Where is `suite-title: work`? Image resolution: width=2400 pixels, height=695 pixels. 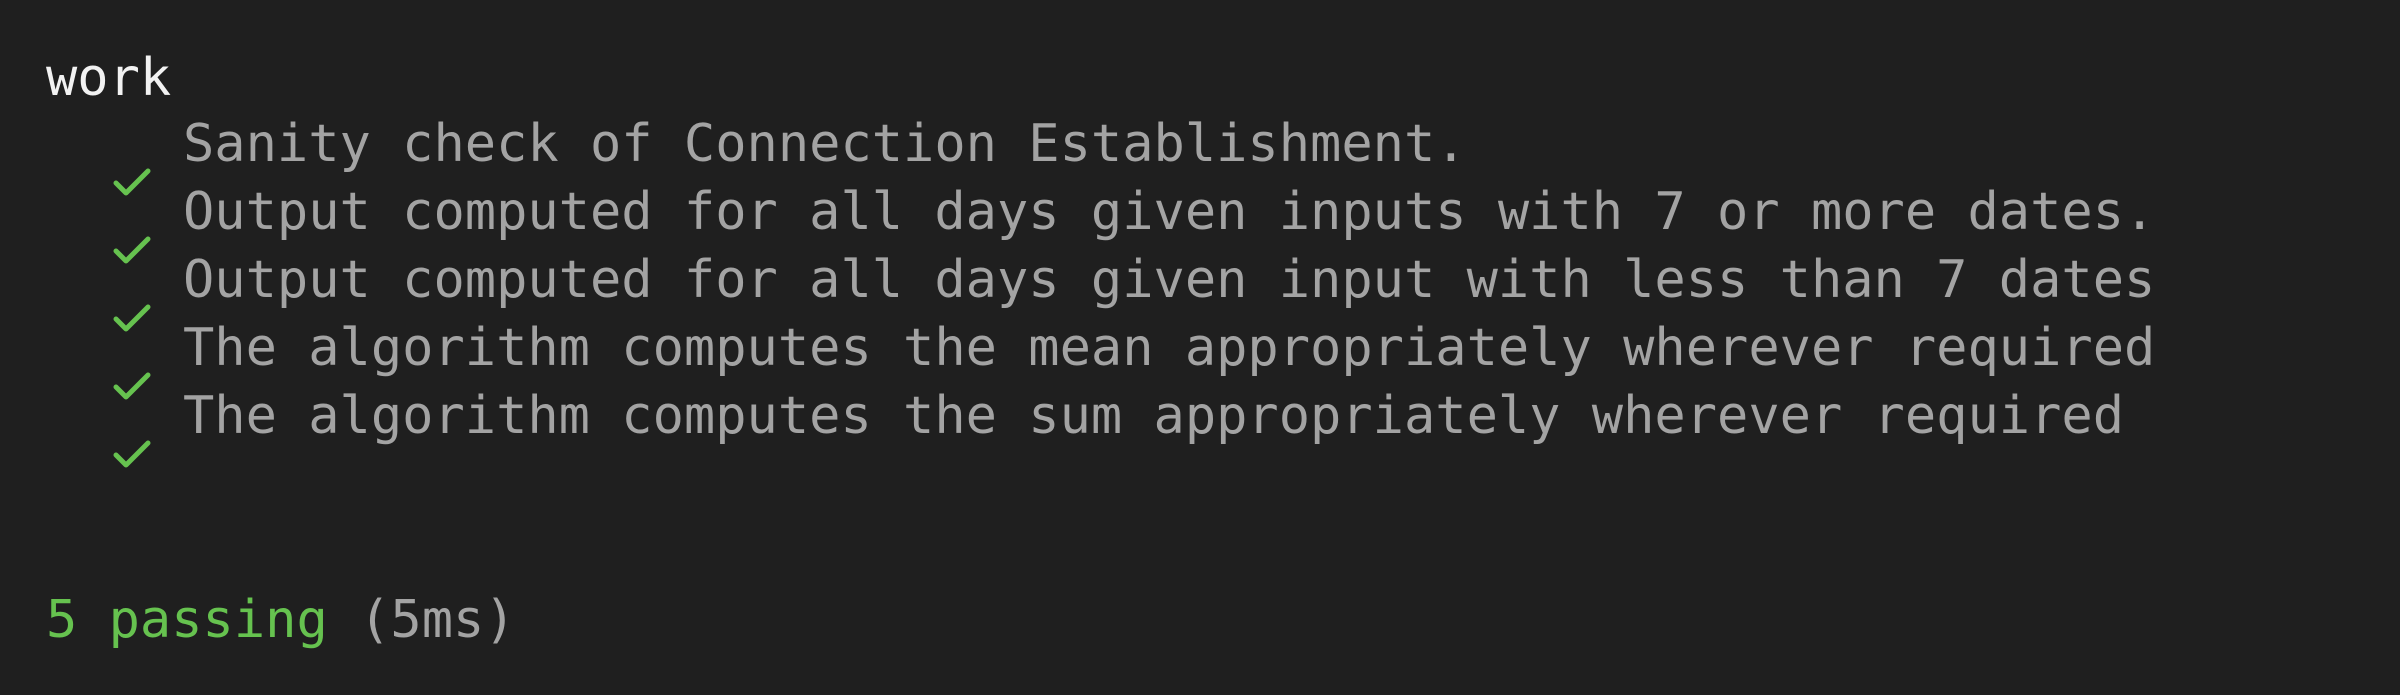 suite-title: work is located at coordinates (109, 78).